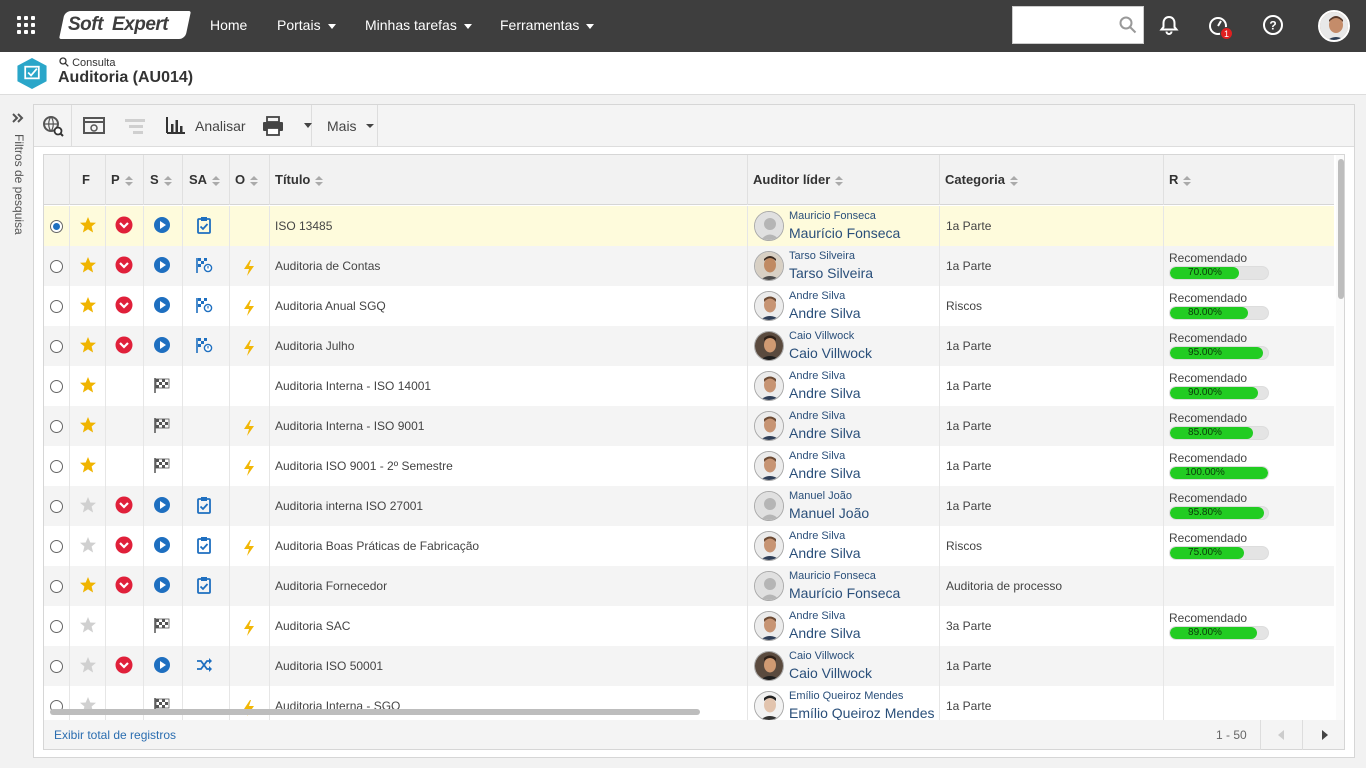 Image resolution: width=1366 pixels, height=768 pixels. Describe the element at coordinates (17, 179) in the screenshot. I see `search-filters-tab: Filtros de pesquisa` at that location.